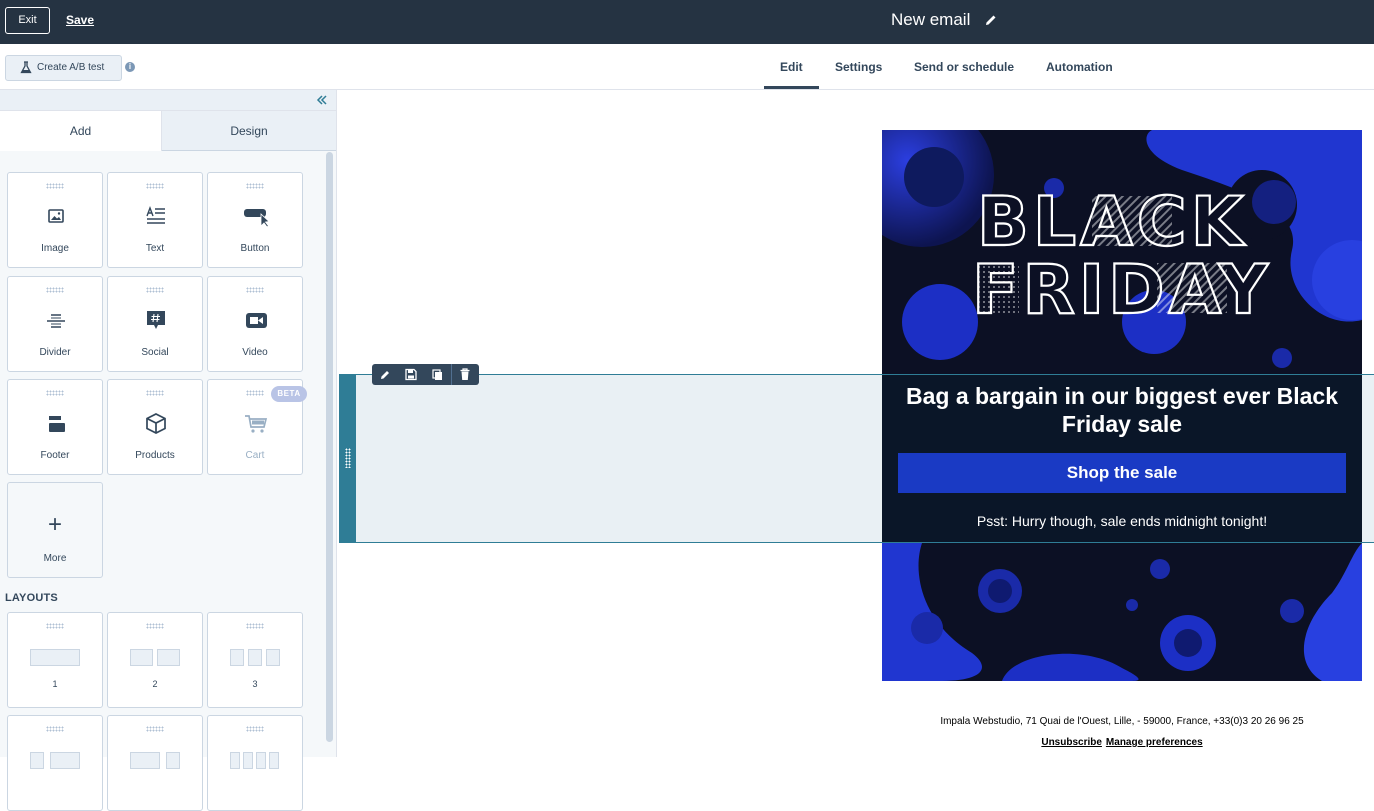 The width and height of the screenshot is (1374, 811). I want to click on module-footer: Footer, so click(55, 427).